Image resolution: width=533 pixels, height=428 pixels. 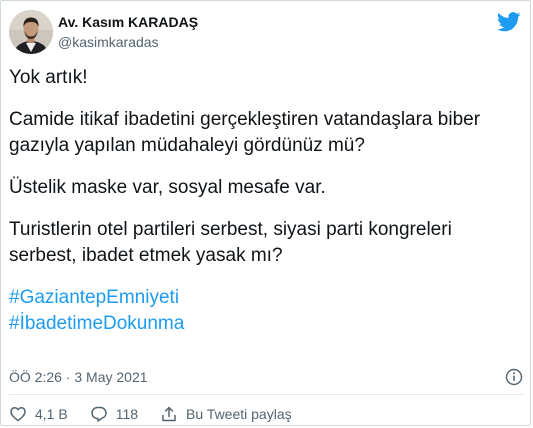 What do you see at coordinates (78, 377) in the screenshot?
I see `tweet-timestamp: ÖÖ 2:26 · 3 May 2021` at bounding box center [78, 377].